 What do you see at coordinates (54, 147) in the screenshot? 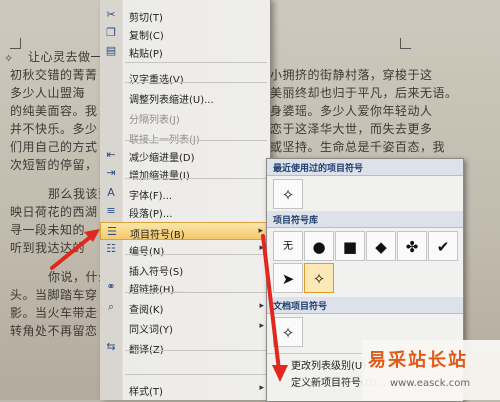
I see `document-text-line: 们用自己的方式` at bounding box center [54, 147].